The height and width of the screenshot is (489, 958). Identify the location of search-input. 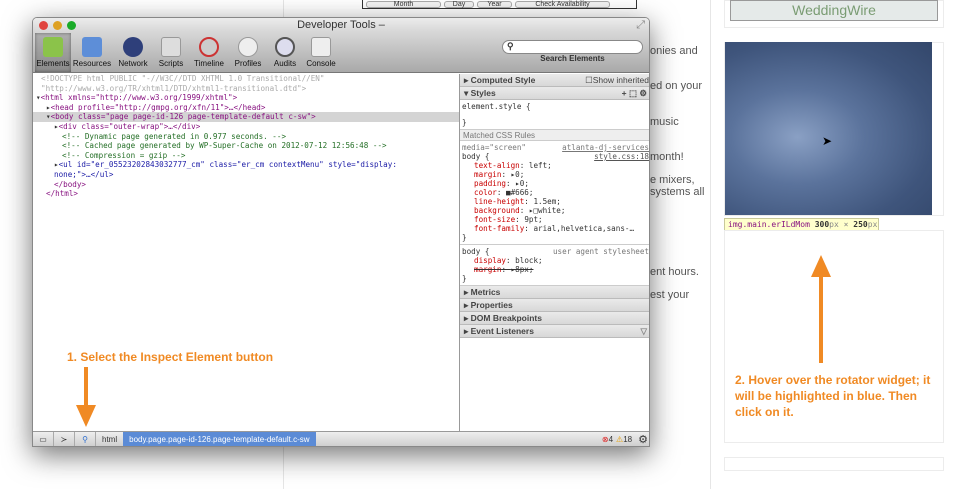
(572, 47).